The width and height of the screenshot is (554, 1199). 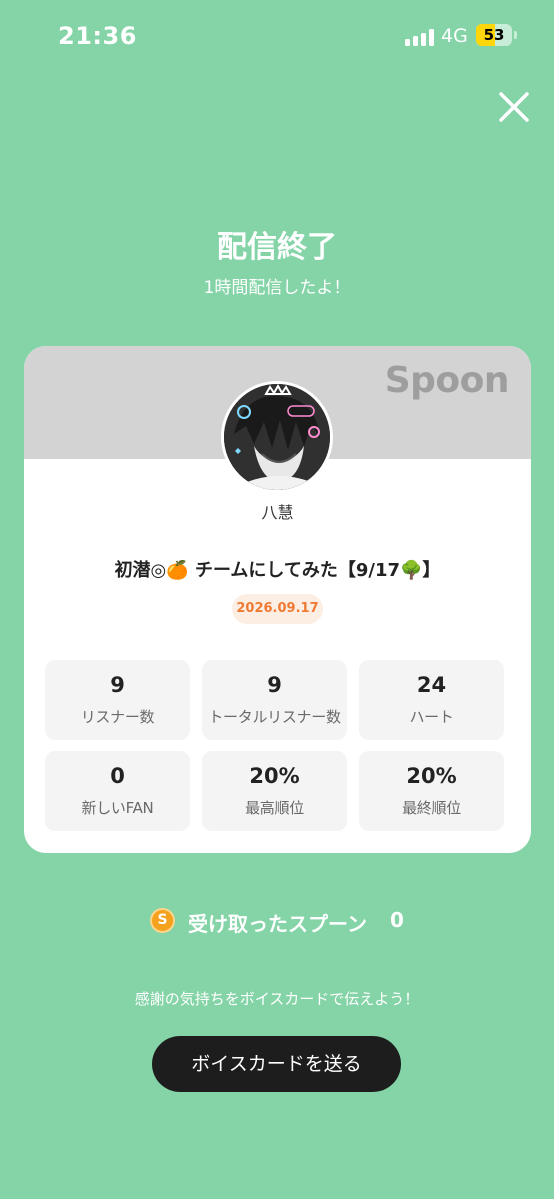 I want to click on stat-label: トータルリスナー数, so click(x=274, y=717).